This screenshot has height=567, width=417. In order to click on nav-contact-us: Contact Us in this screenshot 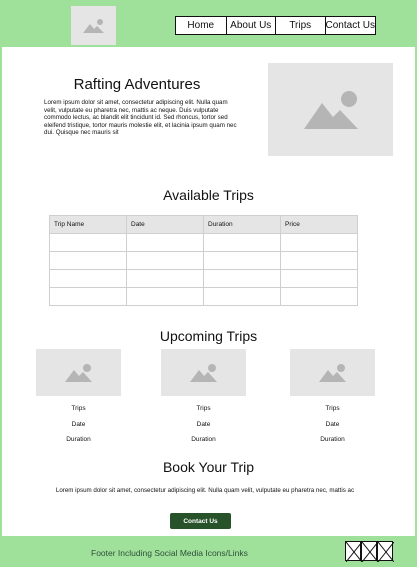, I will do `click(351, 25)`.